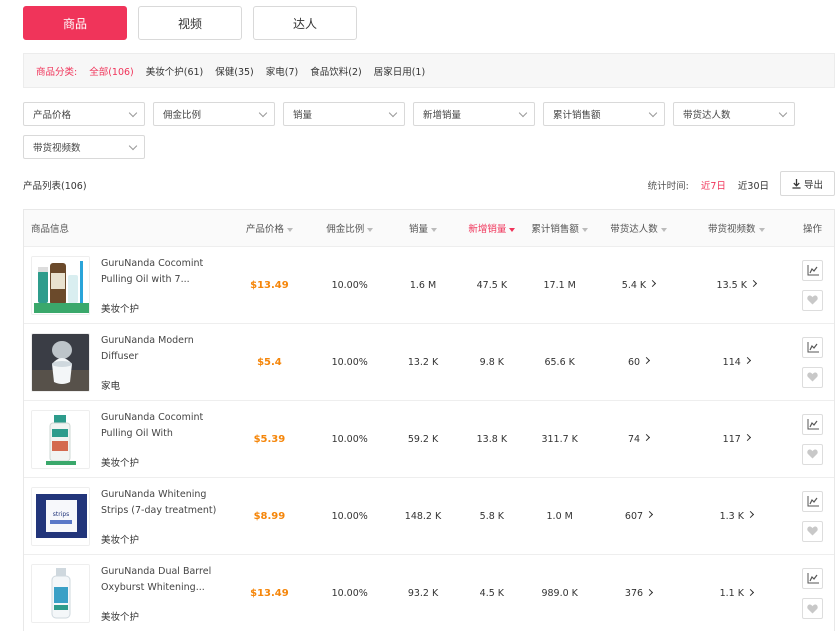  I want to click on creators-link: 5.4 K, so click(639, 285).